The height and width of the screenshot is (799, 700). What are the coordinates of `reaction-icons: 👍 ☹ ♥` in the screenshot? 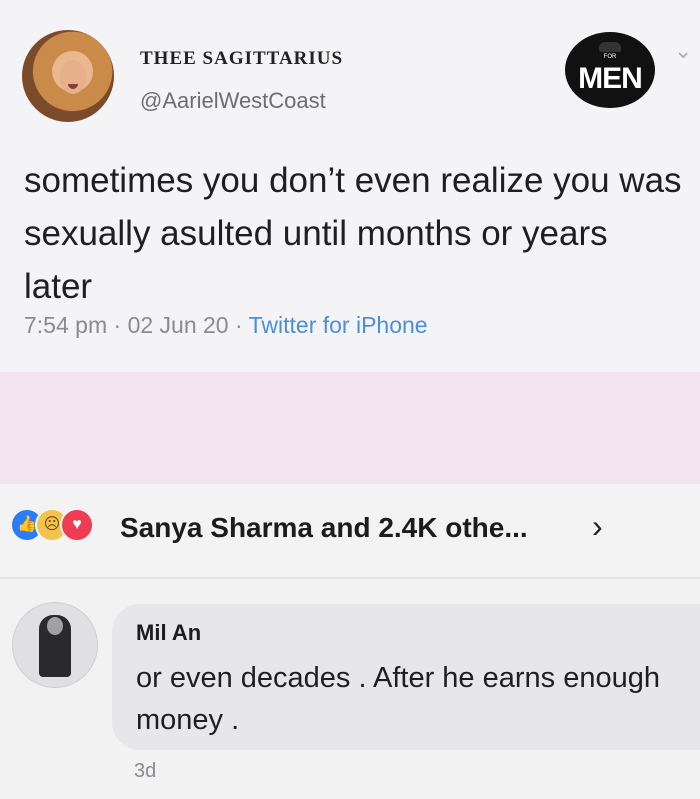 It's located at (65, 526).